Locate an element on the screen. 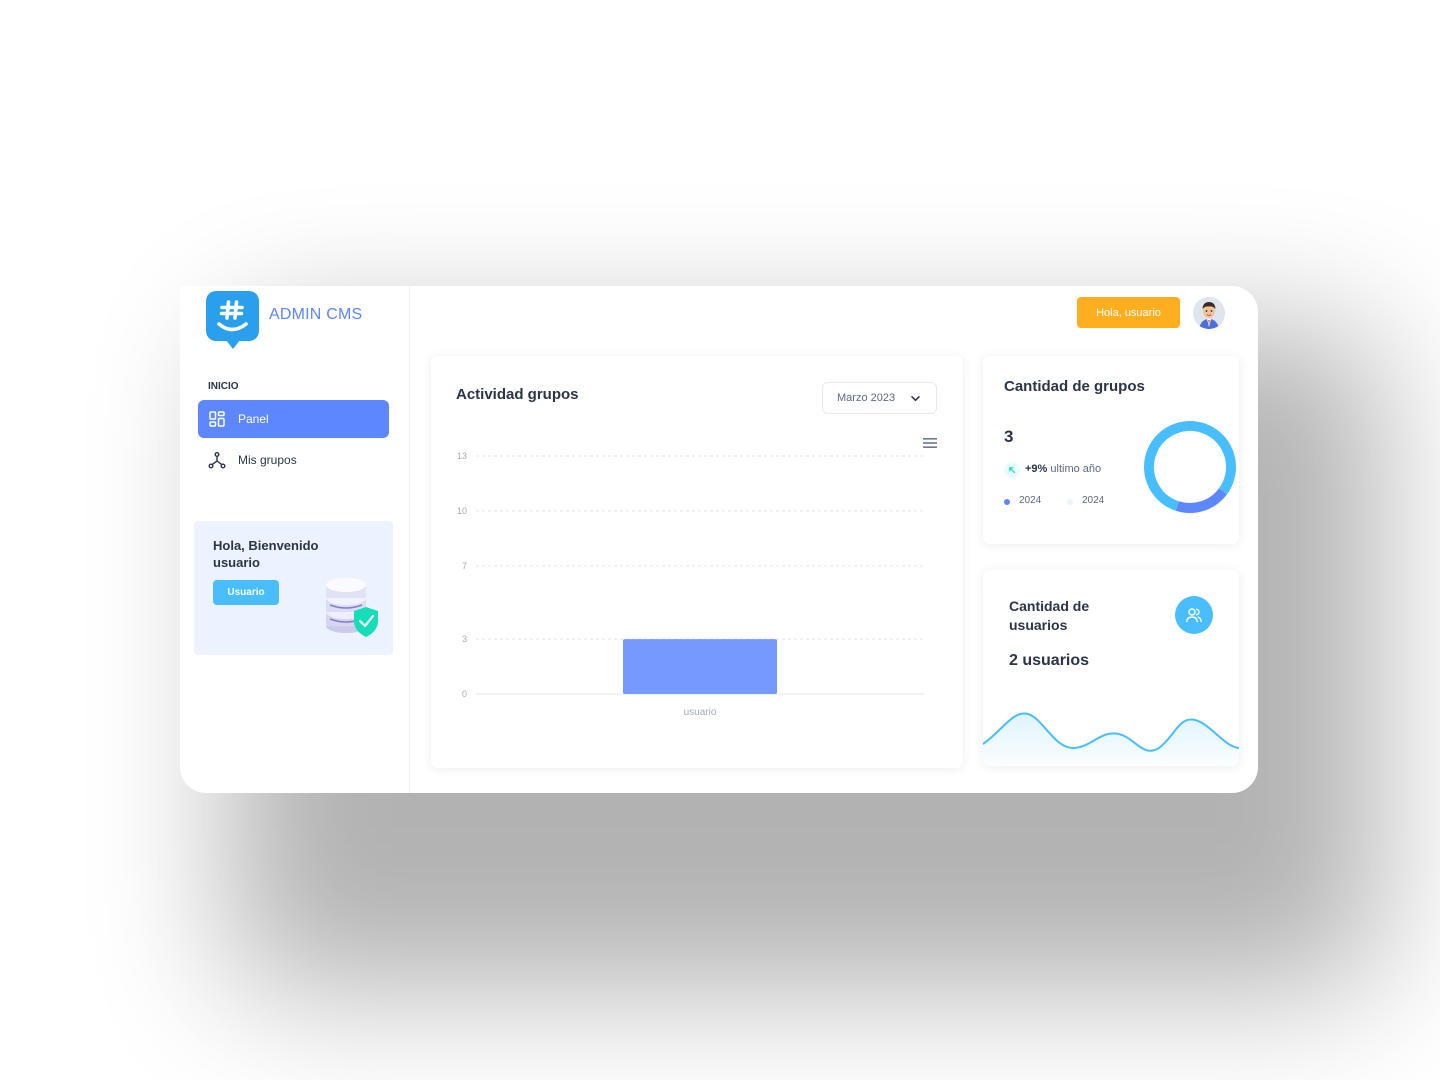 This screenshot has height=1080, width=1440. groupme-logo-icon is located at coordinates (232, 320).